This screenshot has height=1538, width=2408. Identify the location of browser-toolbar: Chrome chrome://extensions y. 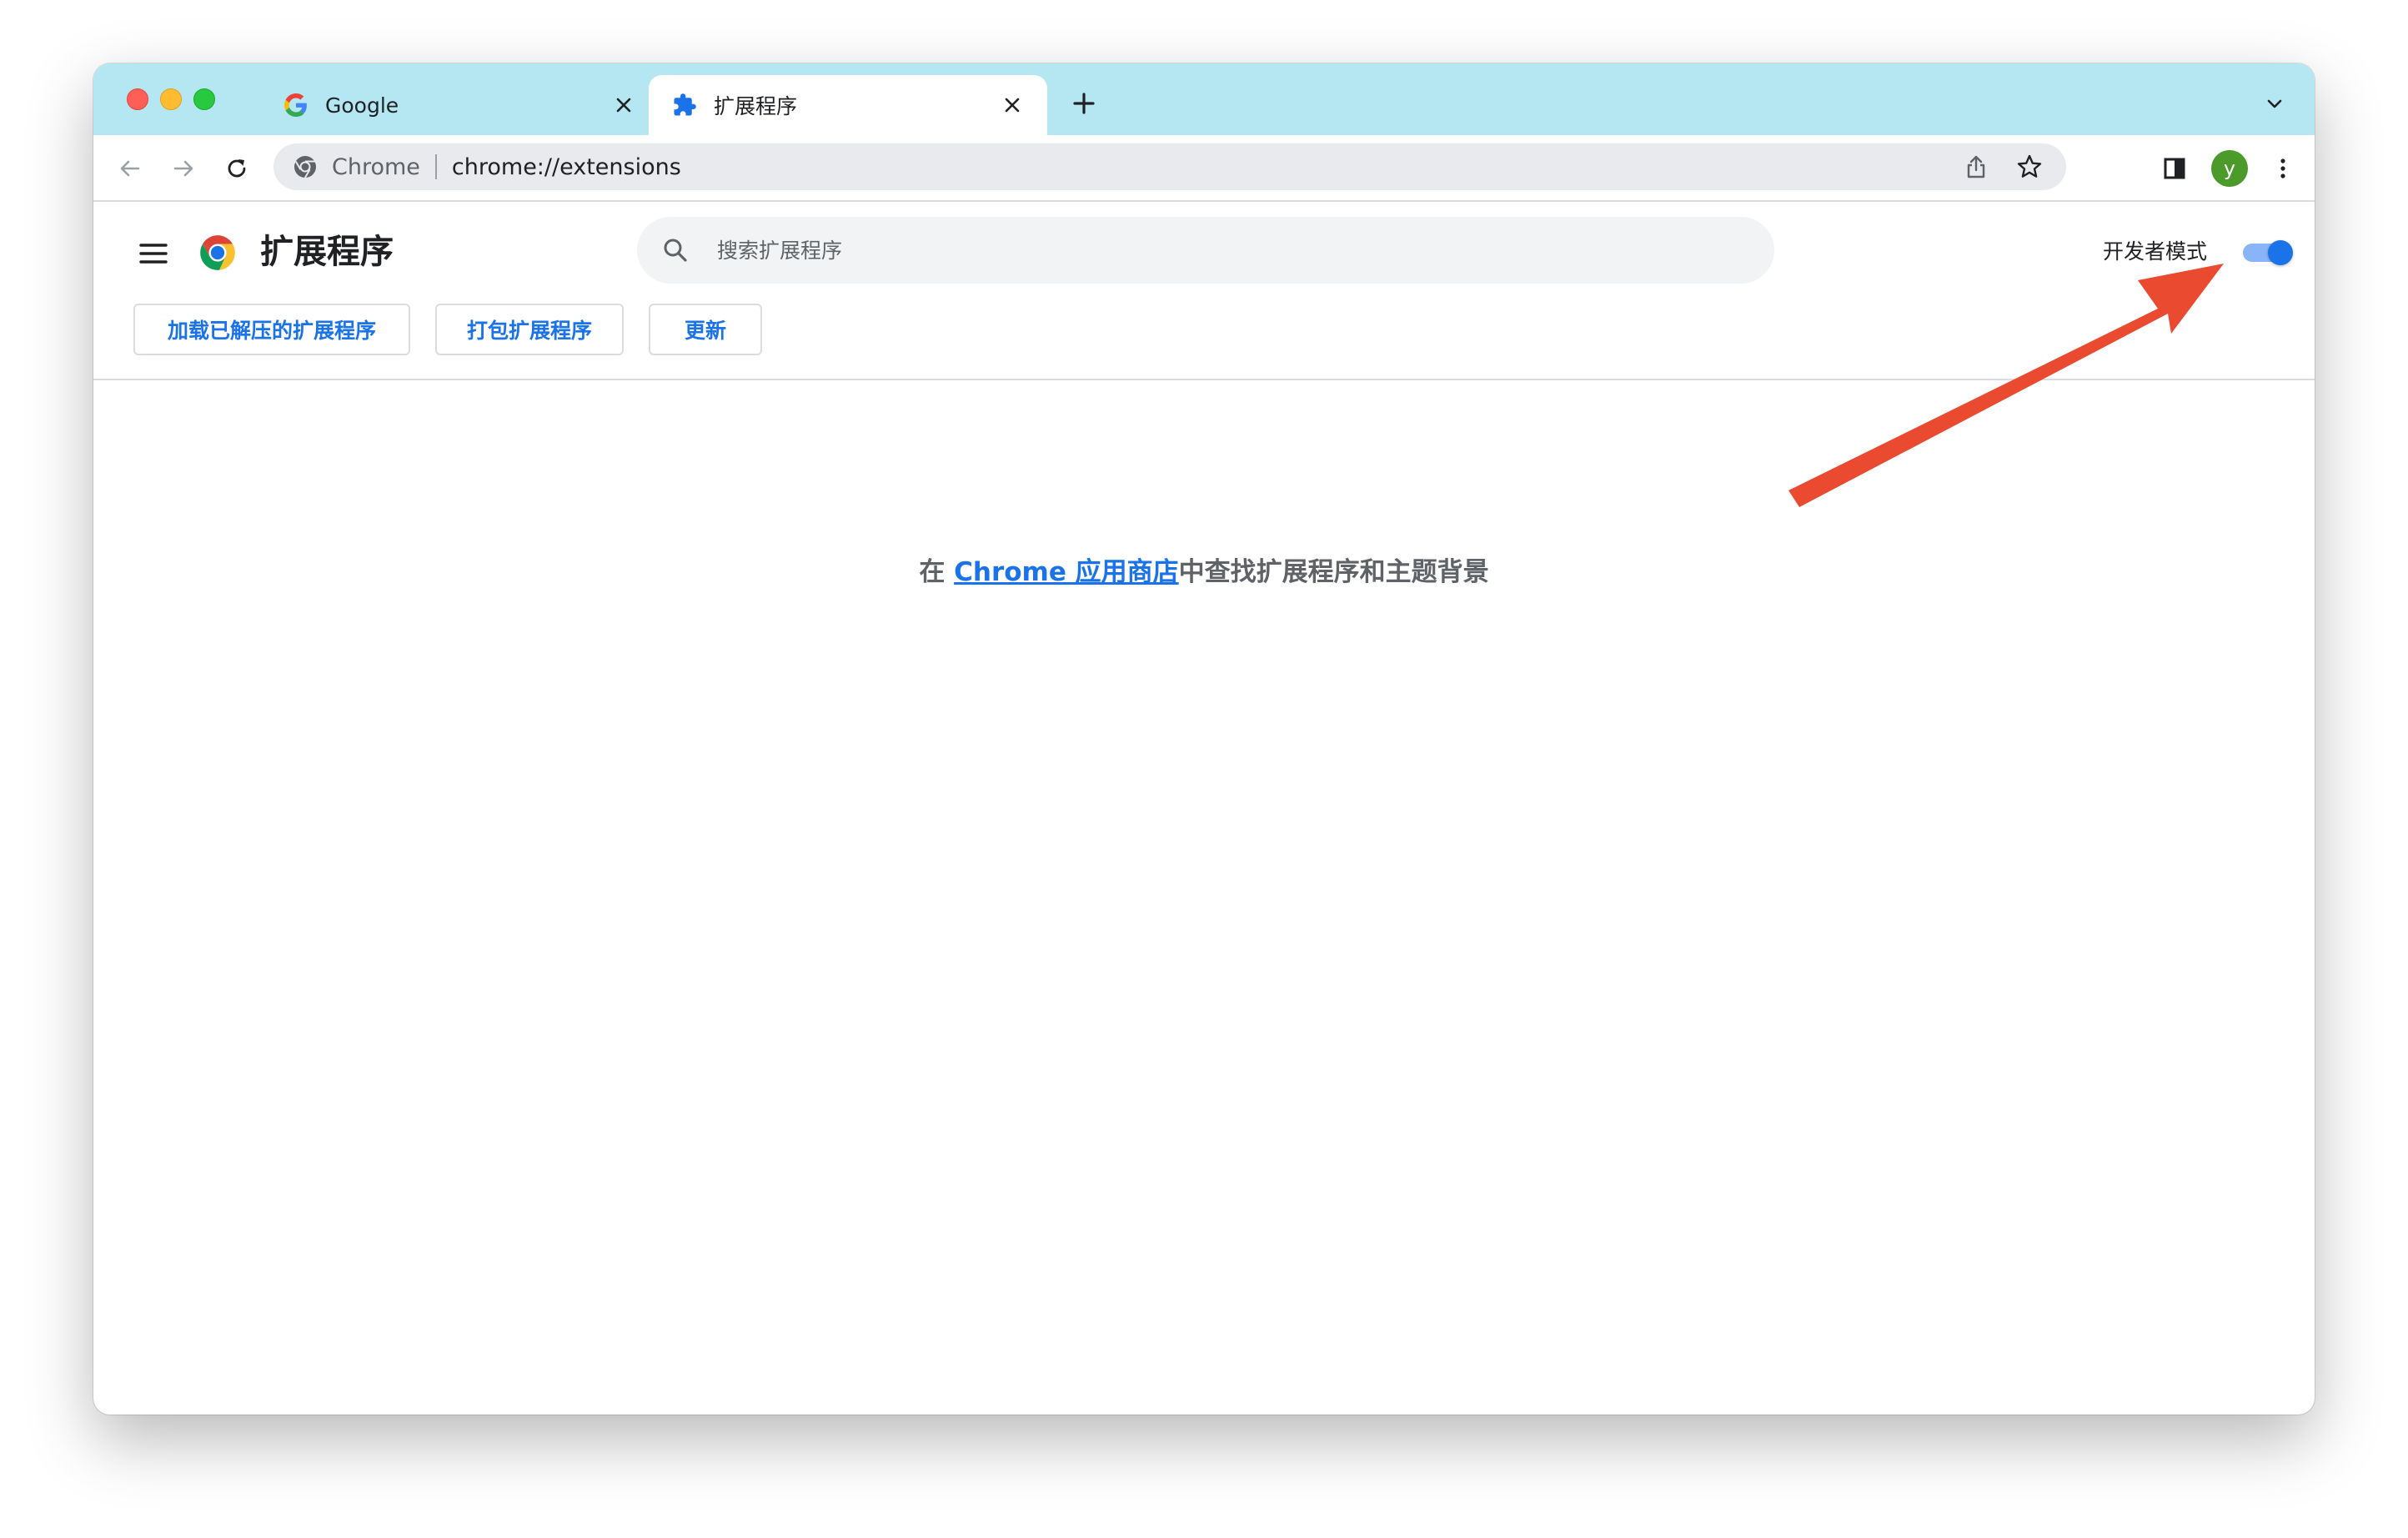
(1204, 168).